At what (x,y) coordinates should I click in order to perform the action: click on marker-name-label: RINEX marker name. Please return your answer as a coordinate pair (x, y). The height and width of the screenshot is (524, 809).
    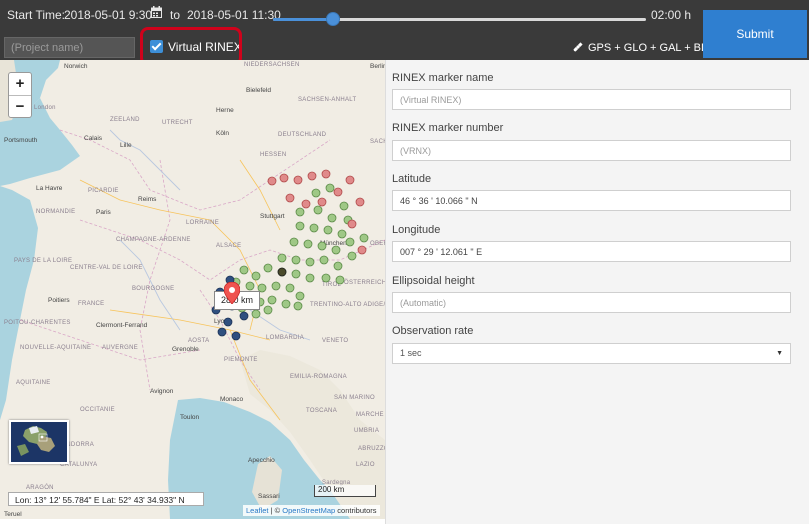
    Looking at the image, I should click on (443, 78).